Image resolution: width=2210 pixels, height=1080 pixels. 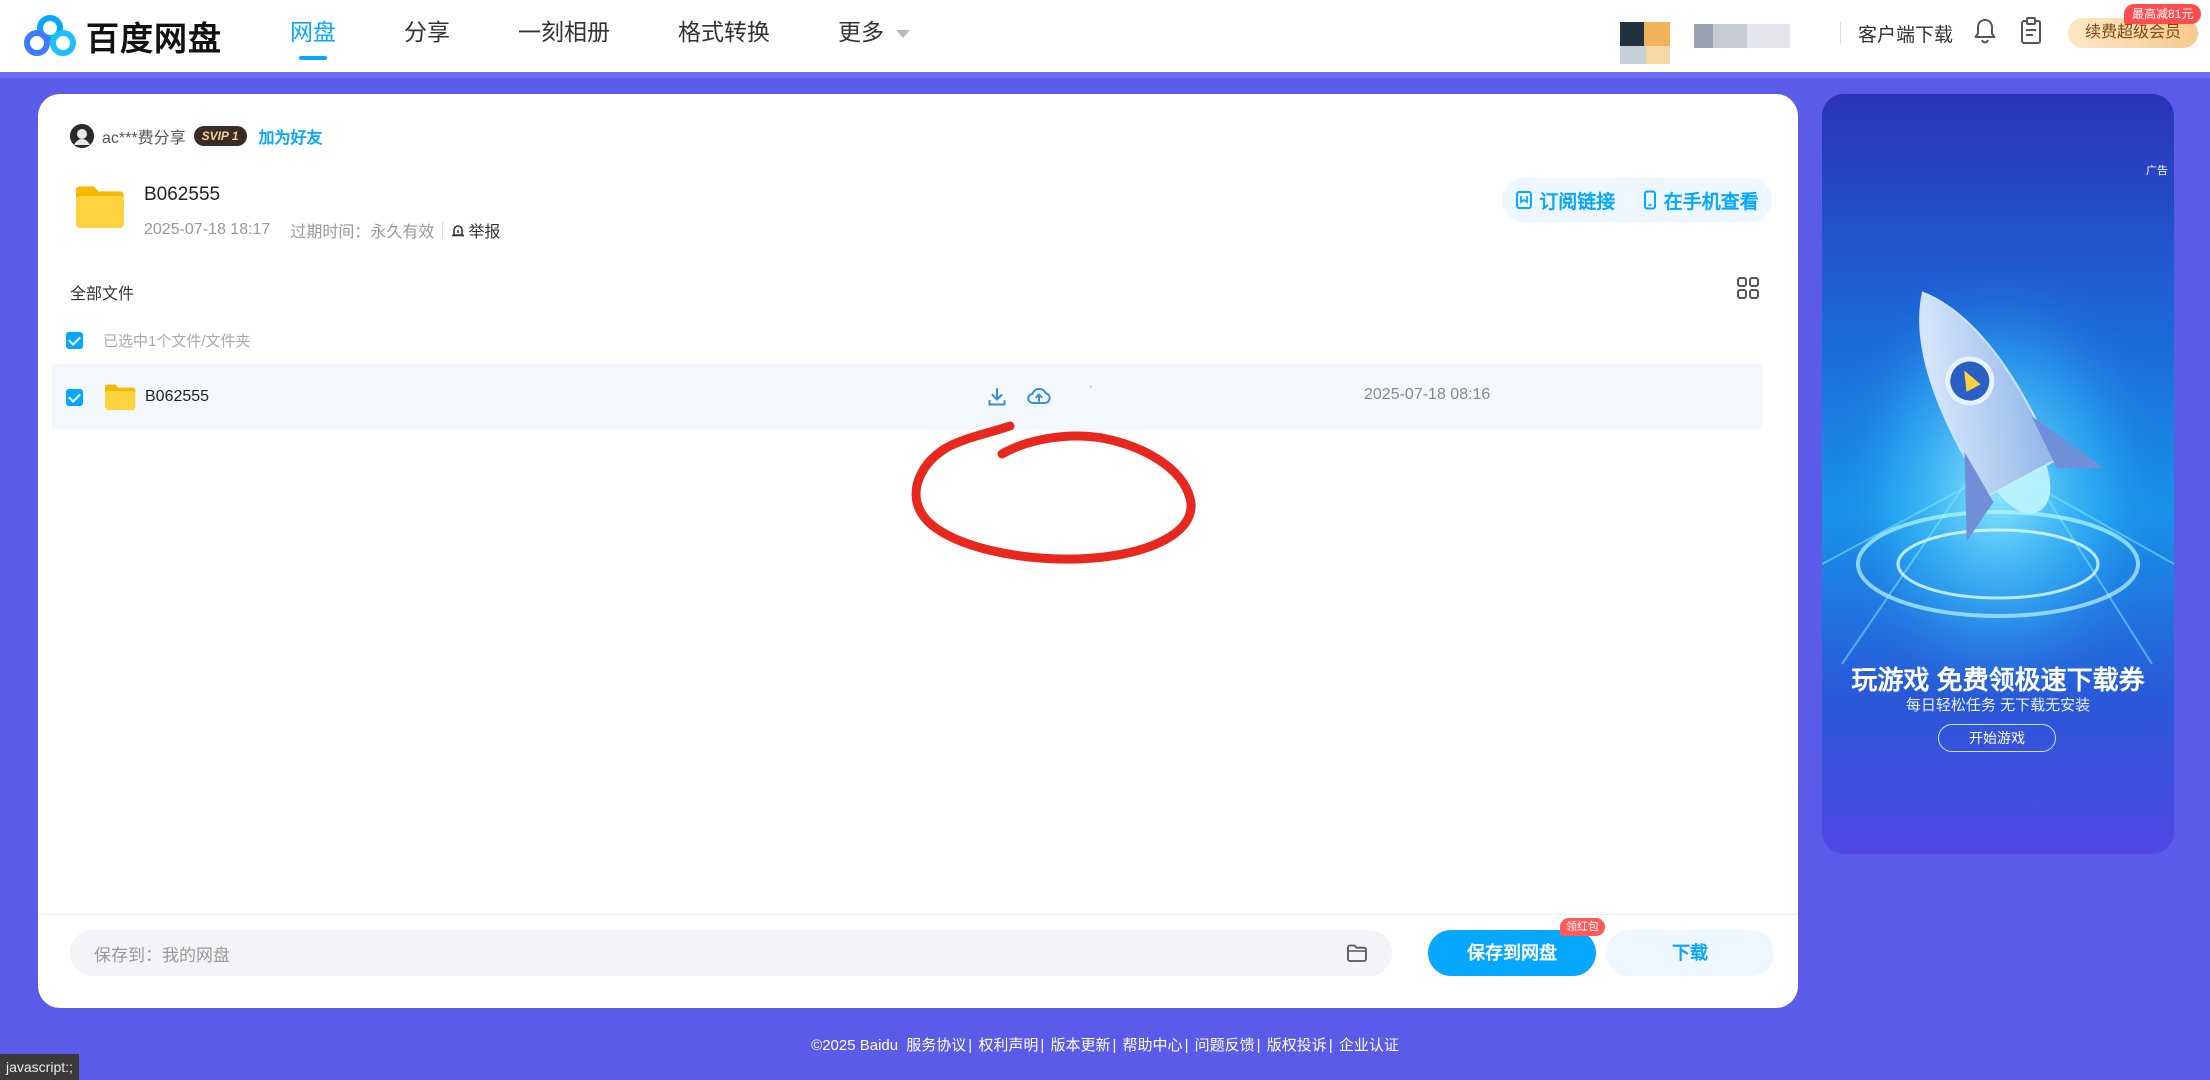 I want to click on share-title: B062555, so click(x=182, y=194).